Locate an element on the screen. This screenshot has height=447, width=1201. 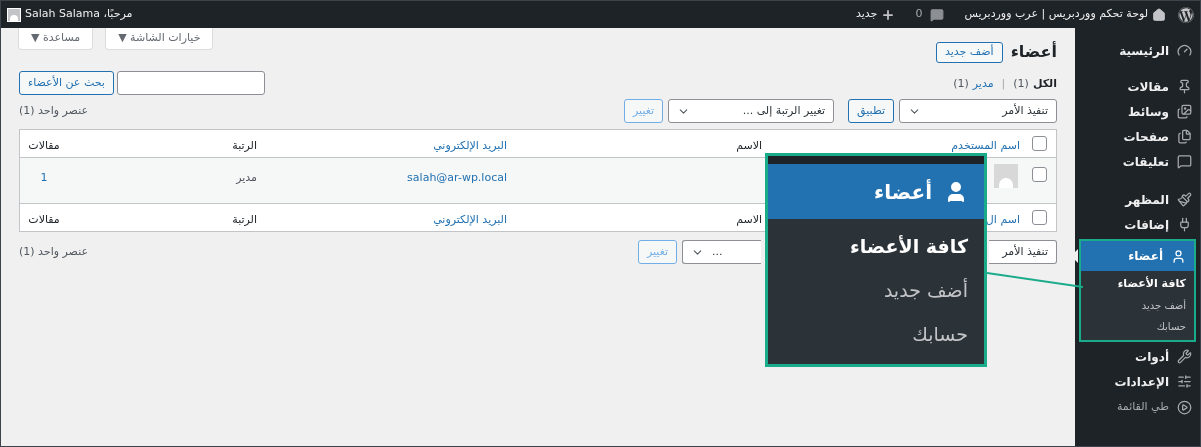
posts-link: 1 is located at coordinates (44, 177).